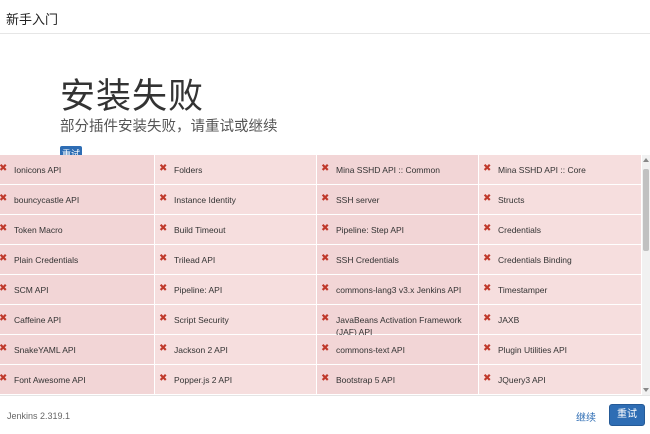 Image resolution: width=650 pixels, height=434 pixels. Describe the element at coordinates (201, 350) in the screenshot. I see `plugin-name: Jackson 2 API` at that location.